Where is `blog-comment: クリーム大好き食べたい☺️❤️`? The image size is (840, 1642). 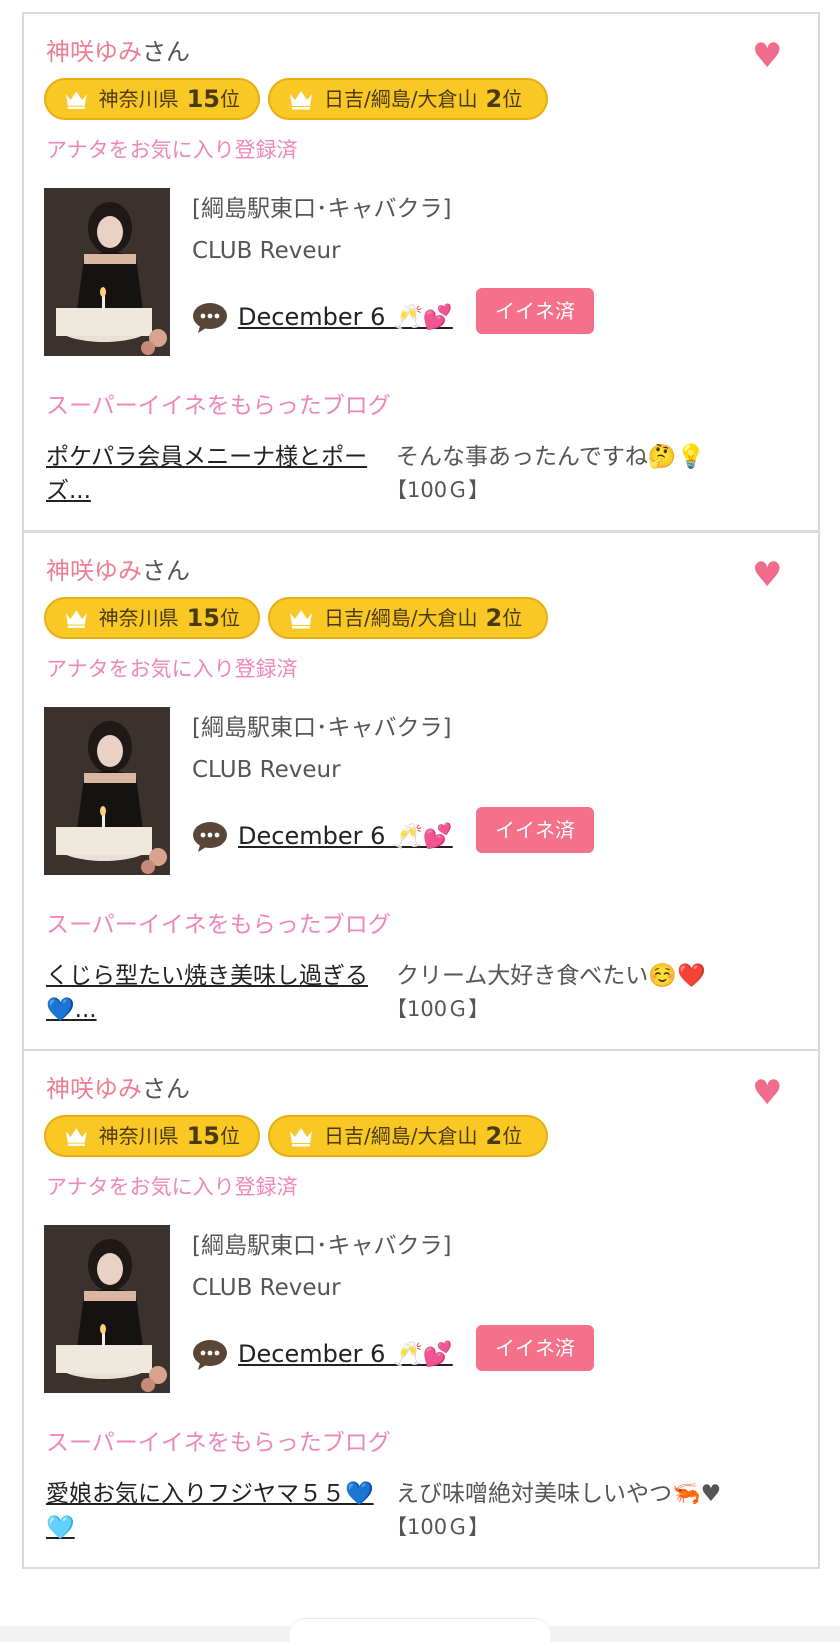 blog-comment: クリーム大好き食べたい☺️❤️ is located at coordinates (551, 976).